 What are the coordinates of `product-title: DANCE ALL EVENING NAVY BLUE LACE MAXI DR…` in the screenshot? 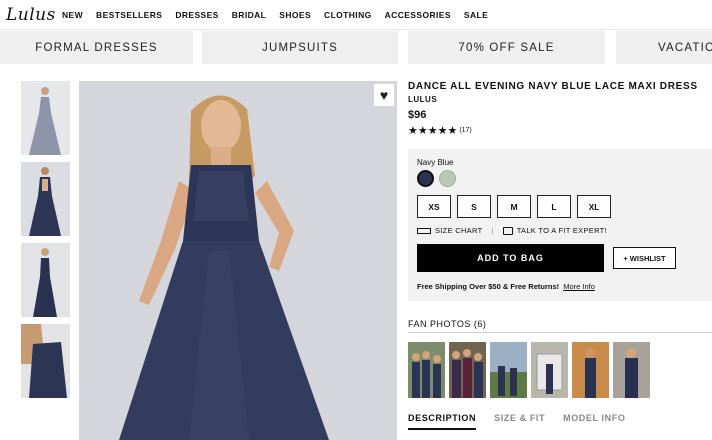 It's located at (553, 86).